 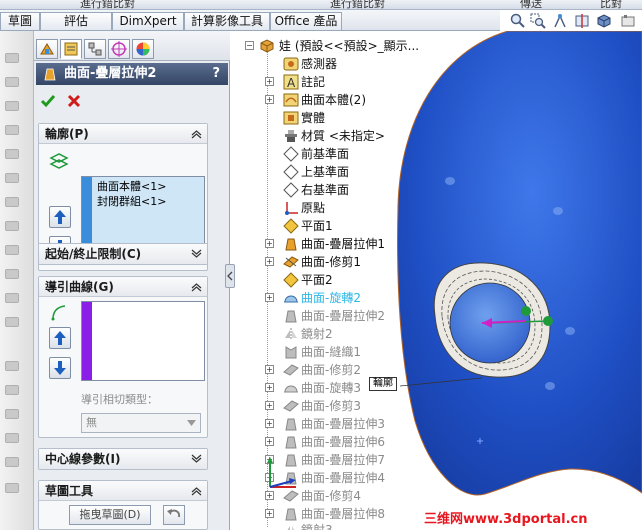 I want to click on tree-item-label: 曲面-疊層拉伸4, so click(x=343, y=478).